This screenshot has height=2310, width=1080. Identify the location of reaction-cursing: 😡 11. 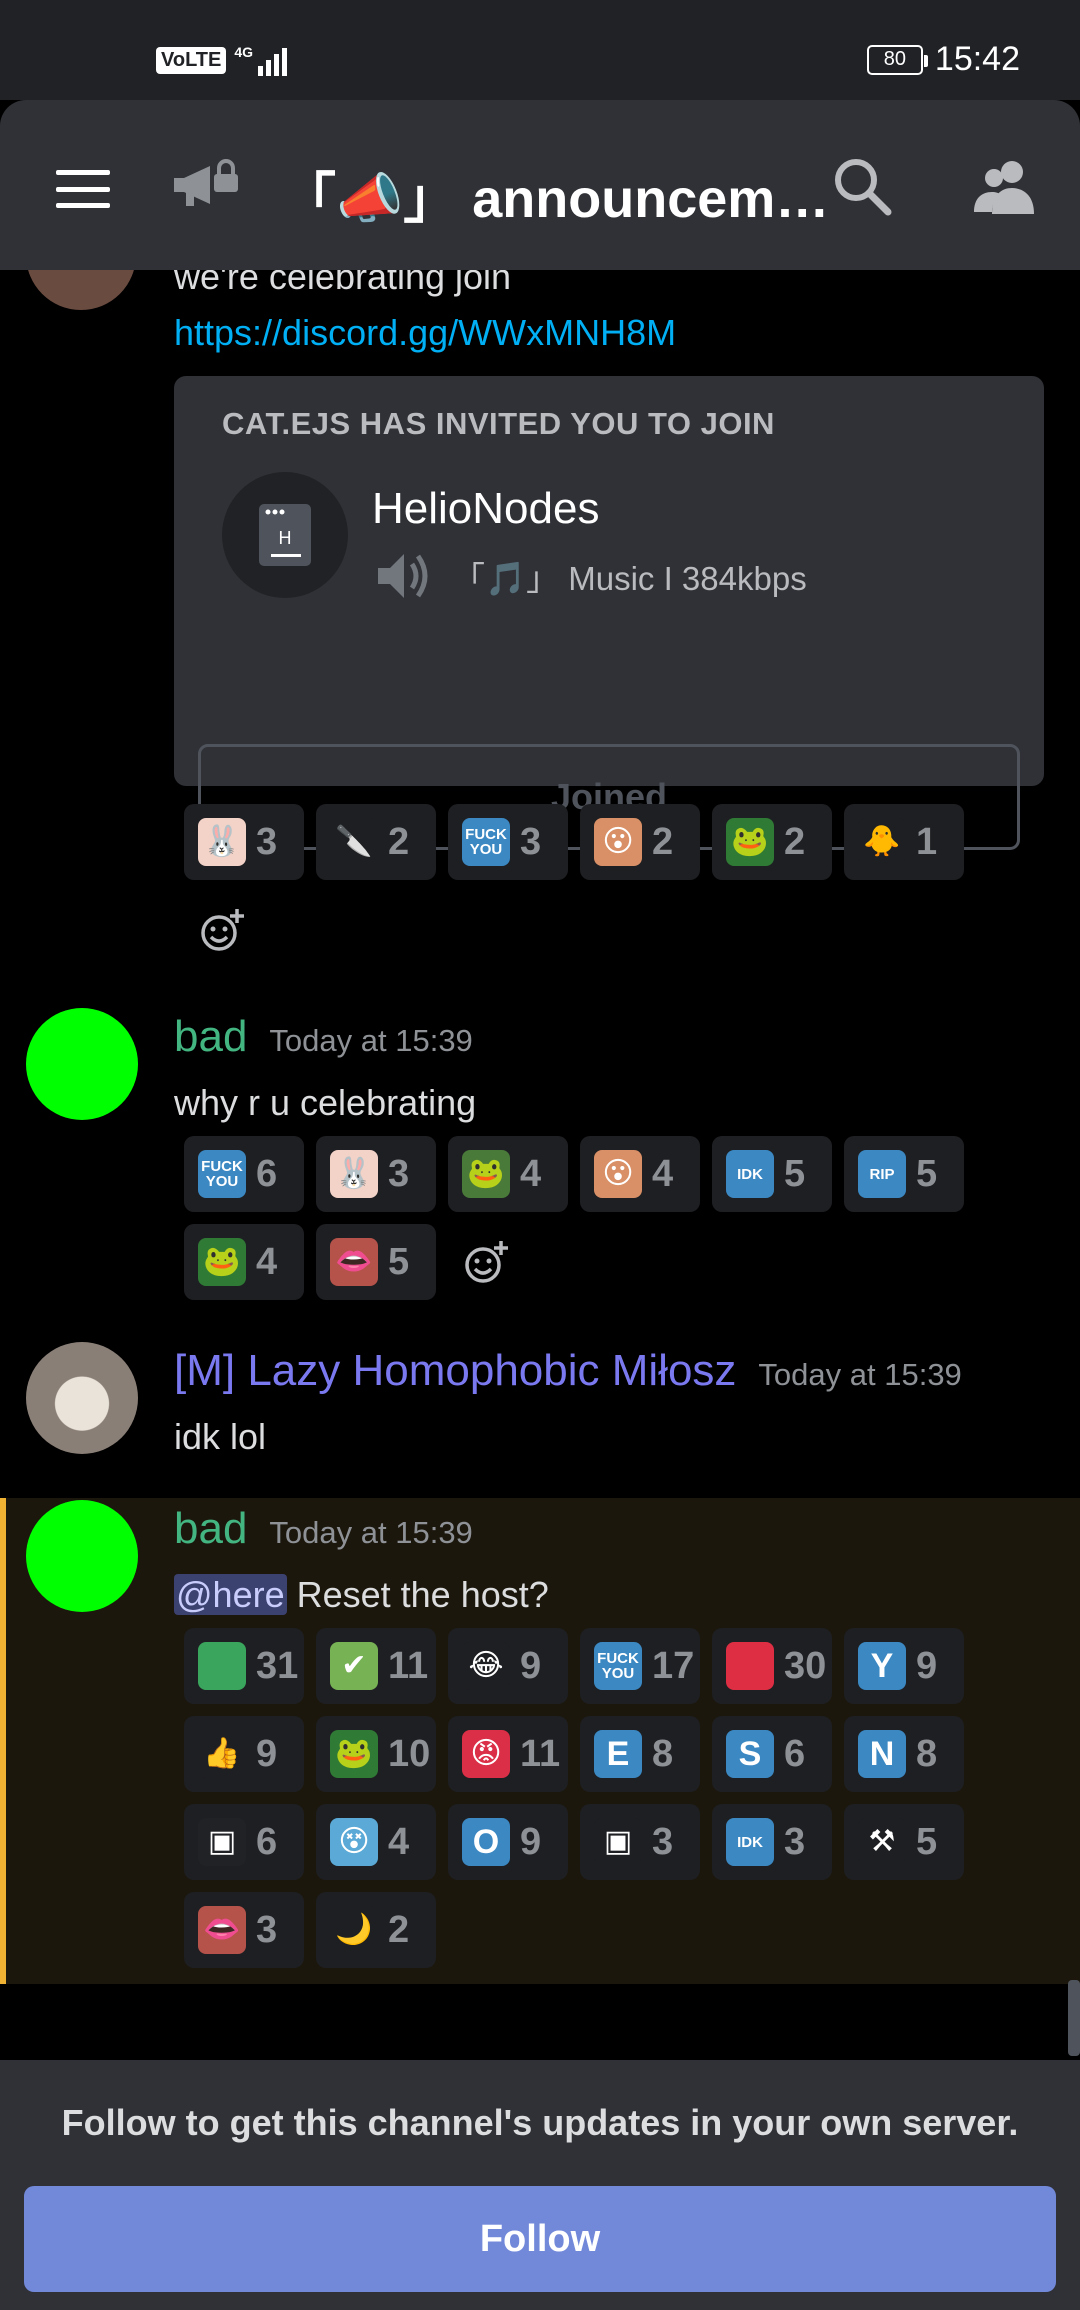
(508, 1754).